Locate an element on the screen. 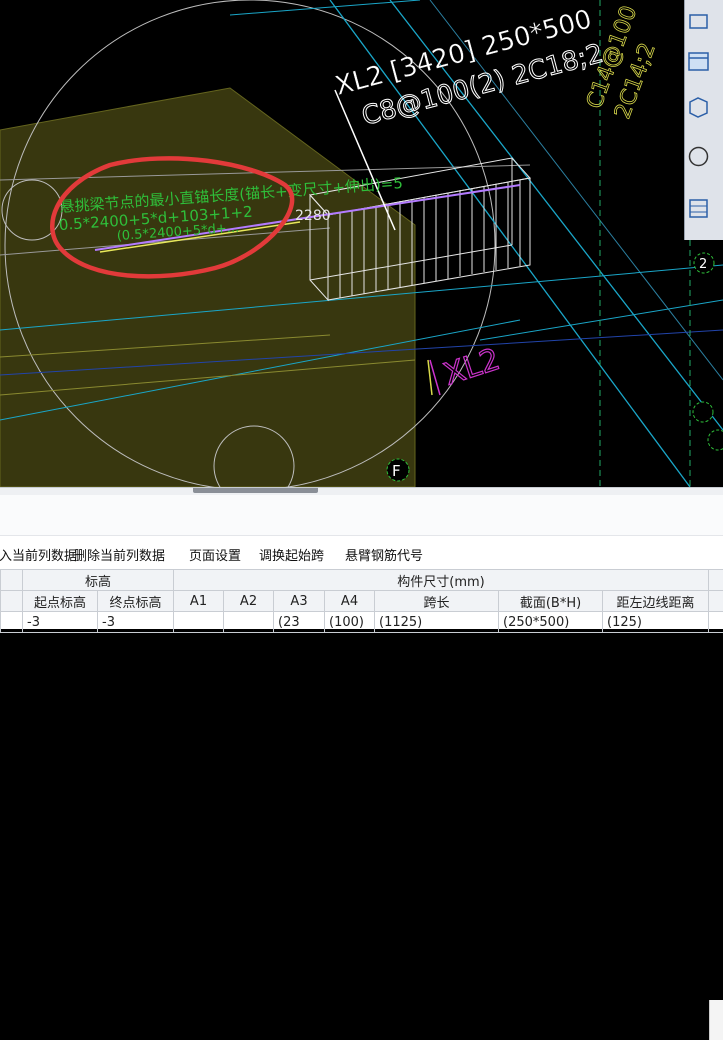 This screenshot has height=1040, width=723. table-header-start-elevation: 起点标高 is located at coordinates (60, 601).